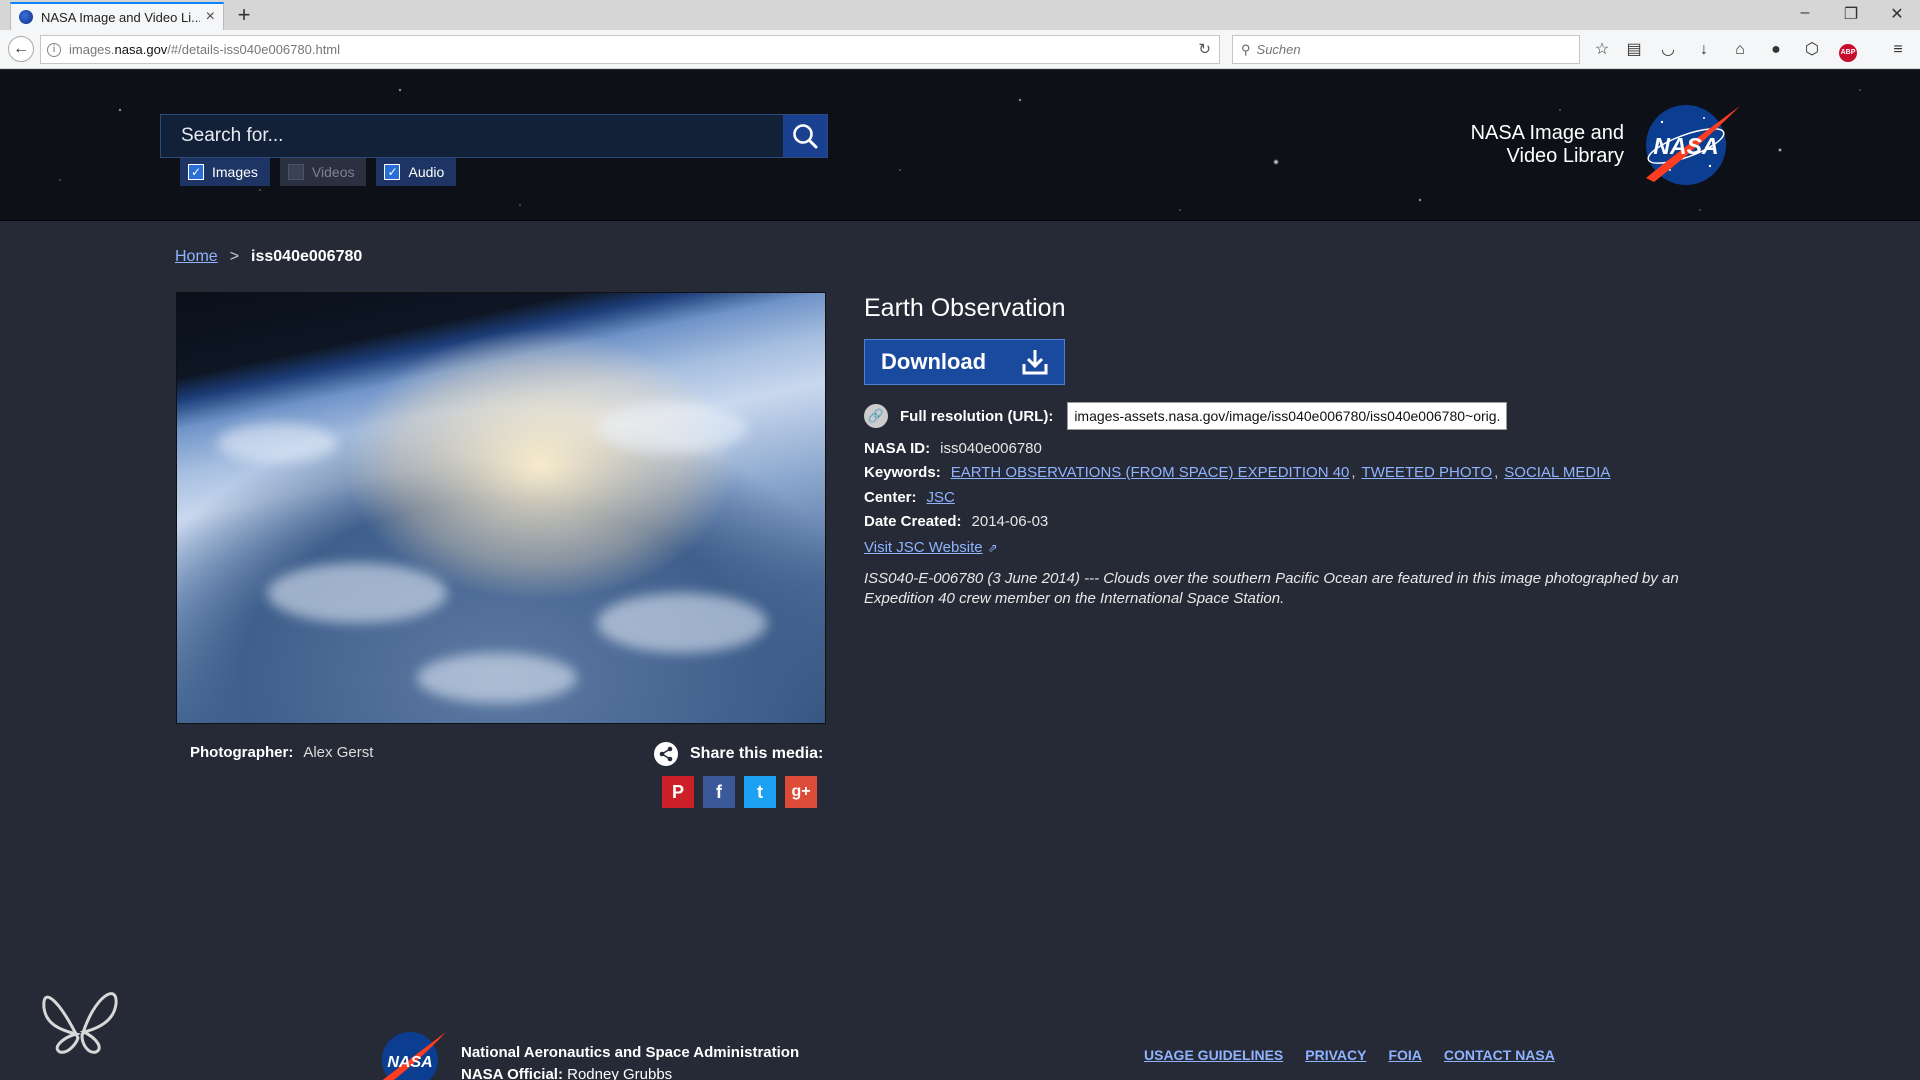 The height and width of the screenshot is (1080, 1920). What do you see at coordinates (196, 257) in the screenshot?
I see `breadcrumb-home-link: Home` at bounding box center [196, 257].